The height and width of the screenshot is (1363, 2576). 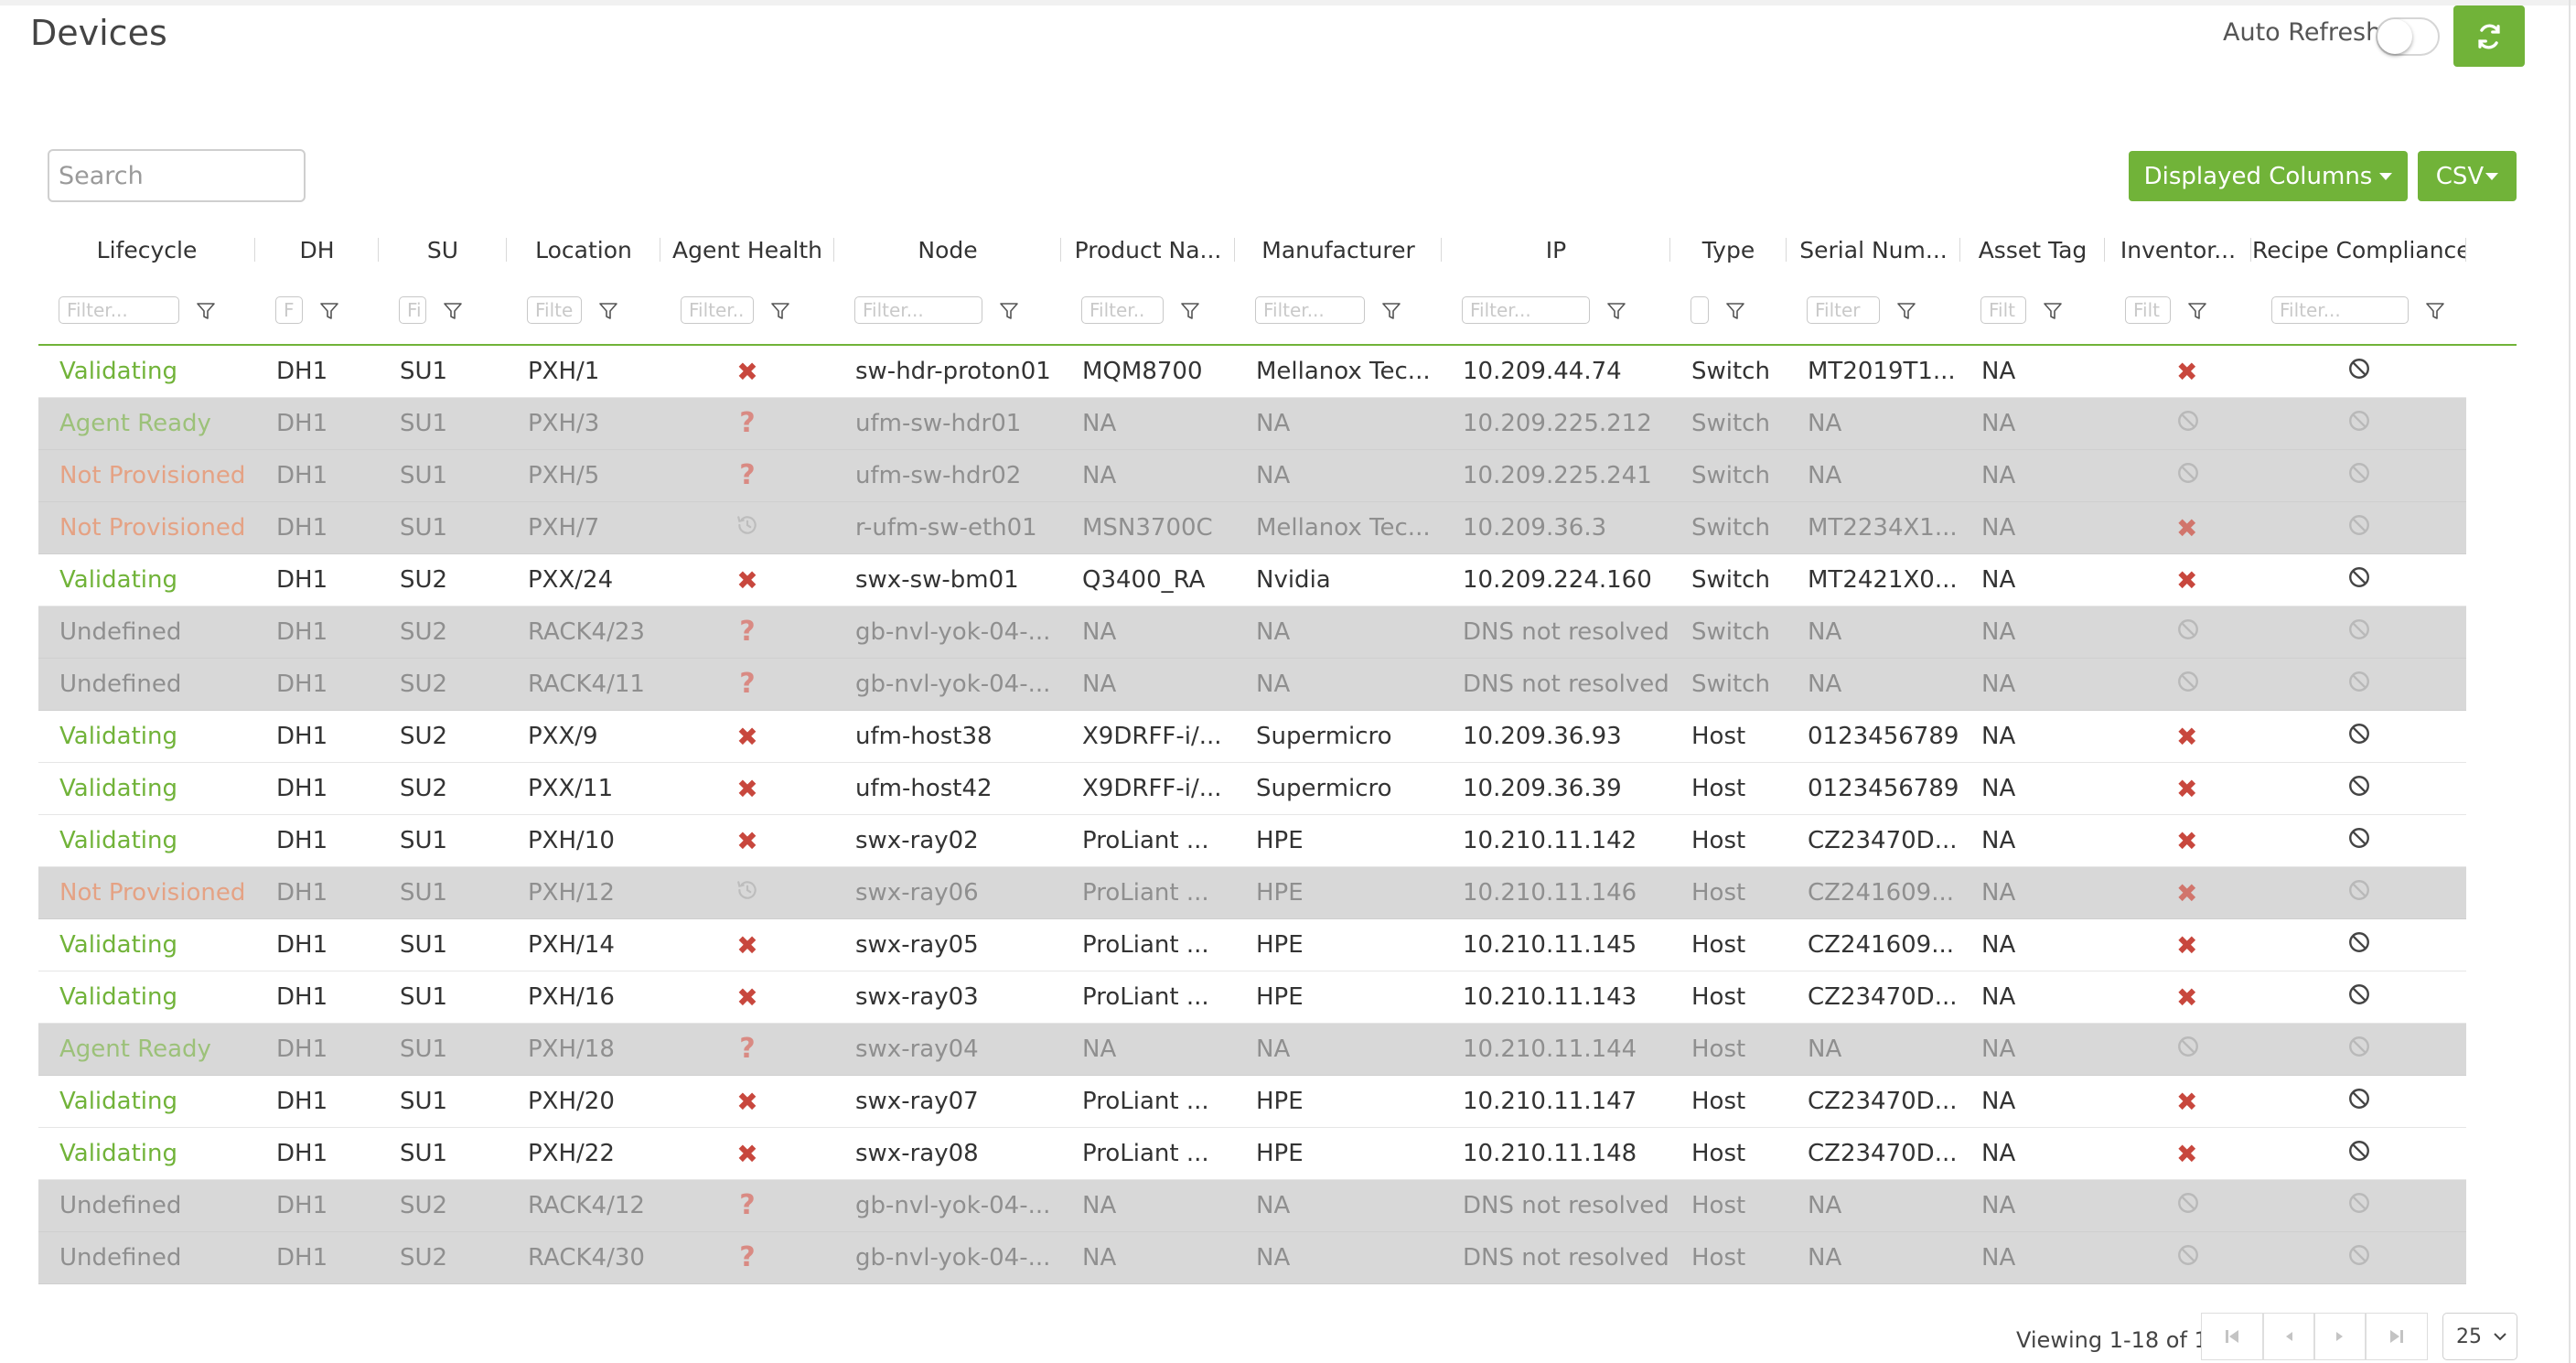 I want to click on node-cell: swx-ray02, so click(x=948, y=840).